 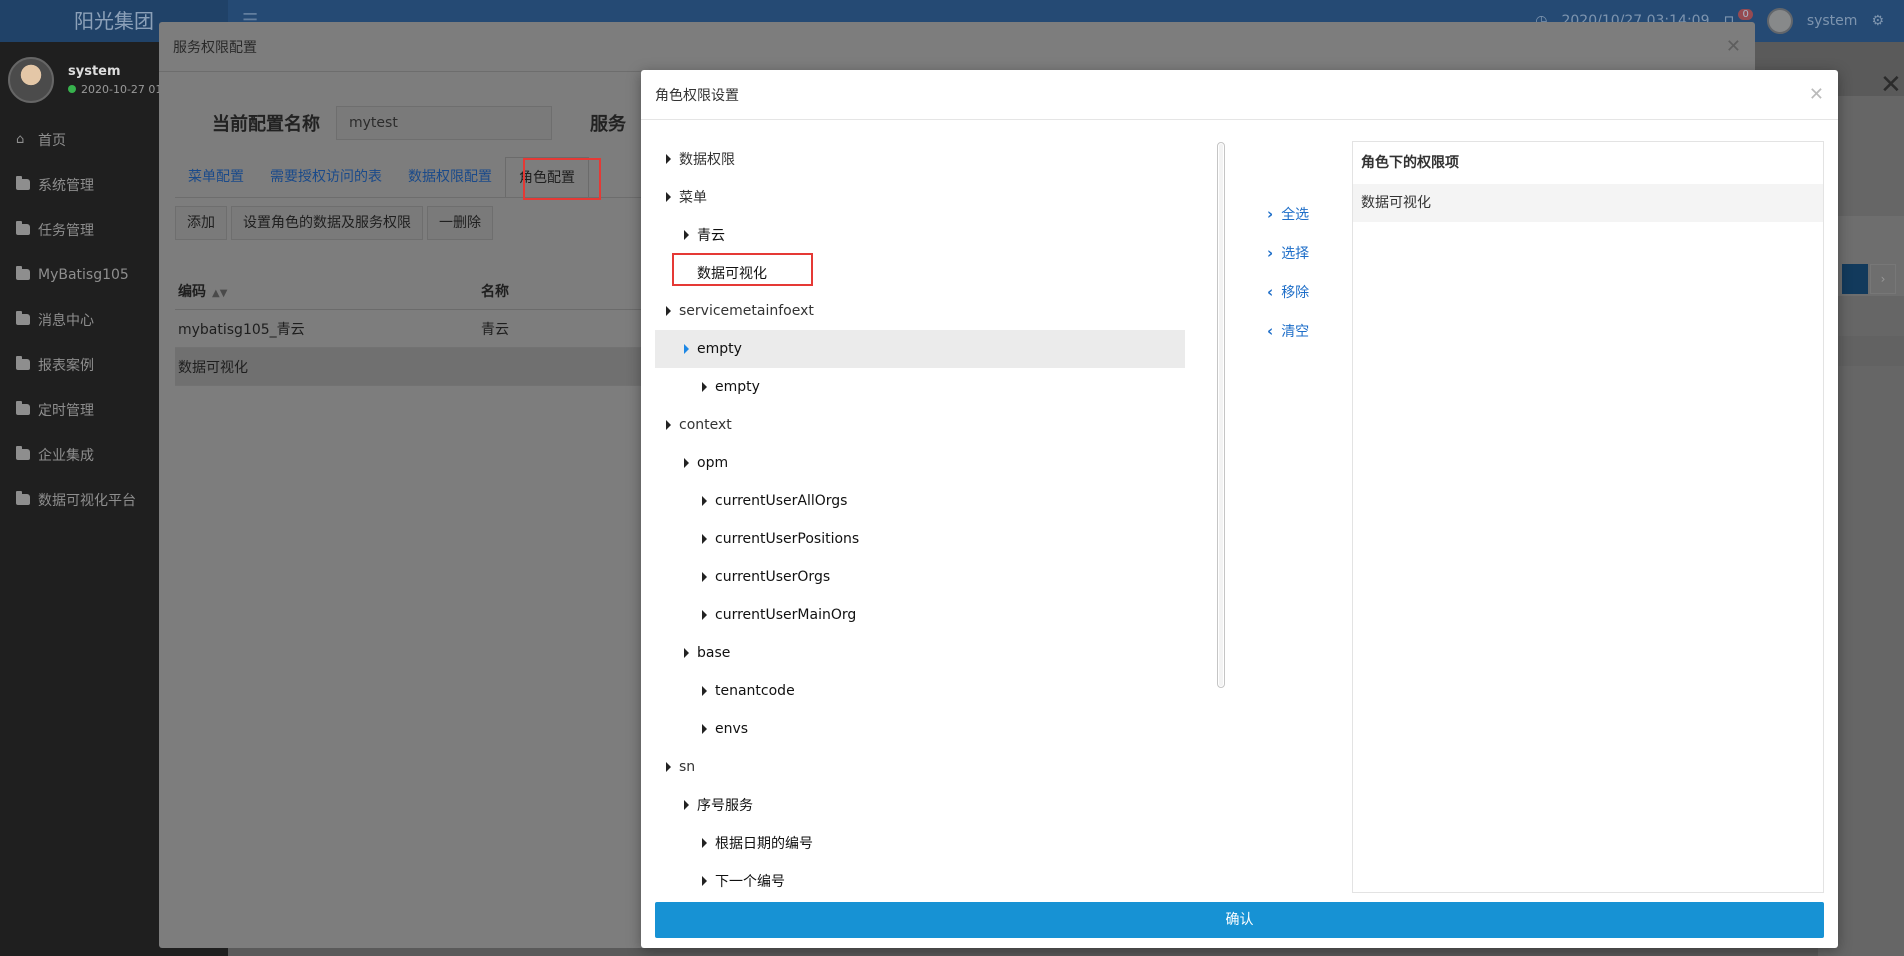 I want to click on selected-permissions-header: 角色下的权限项, so click(x=1410, y=163).